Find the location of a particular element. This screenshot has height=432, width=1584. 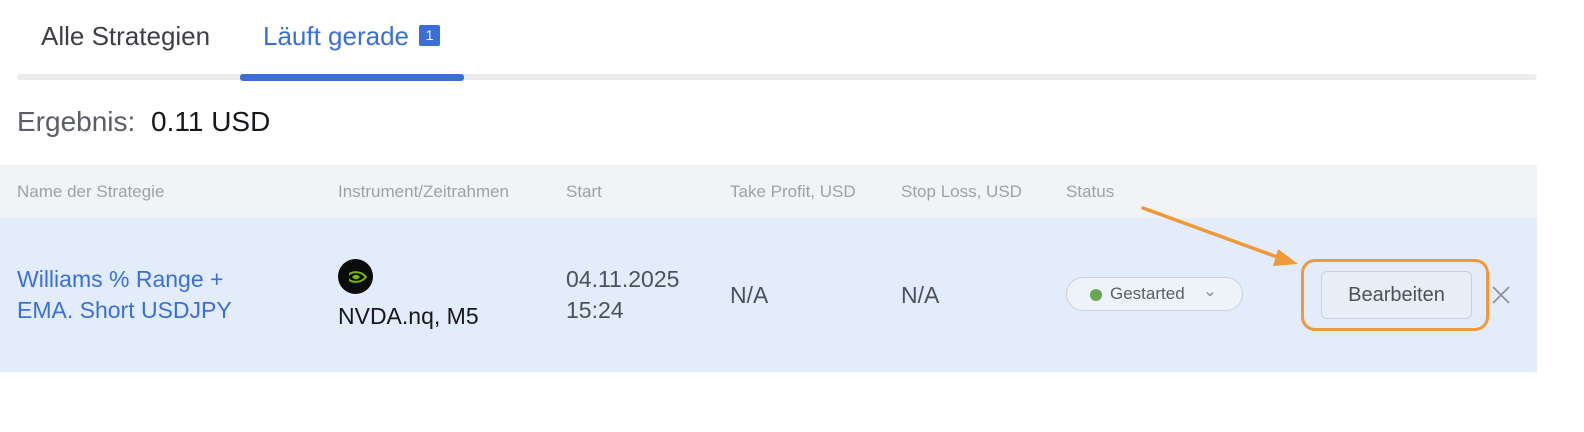

strategy-name-link: Williams % Range + EMA. Short USDJPY is located at coordinates (157, 295).